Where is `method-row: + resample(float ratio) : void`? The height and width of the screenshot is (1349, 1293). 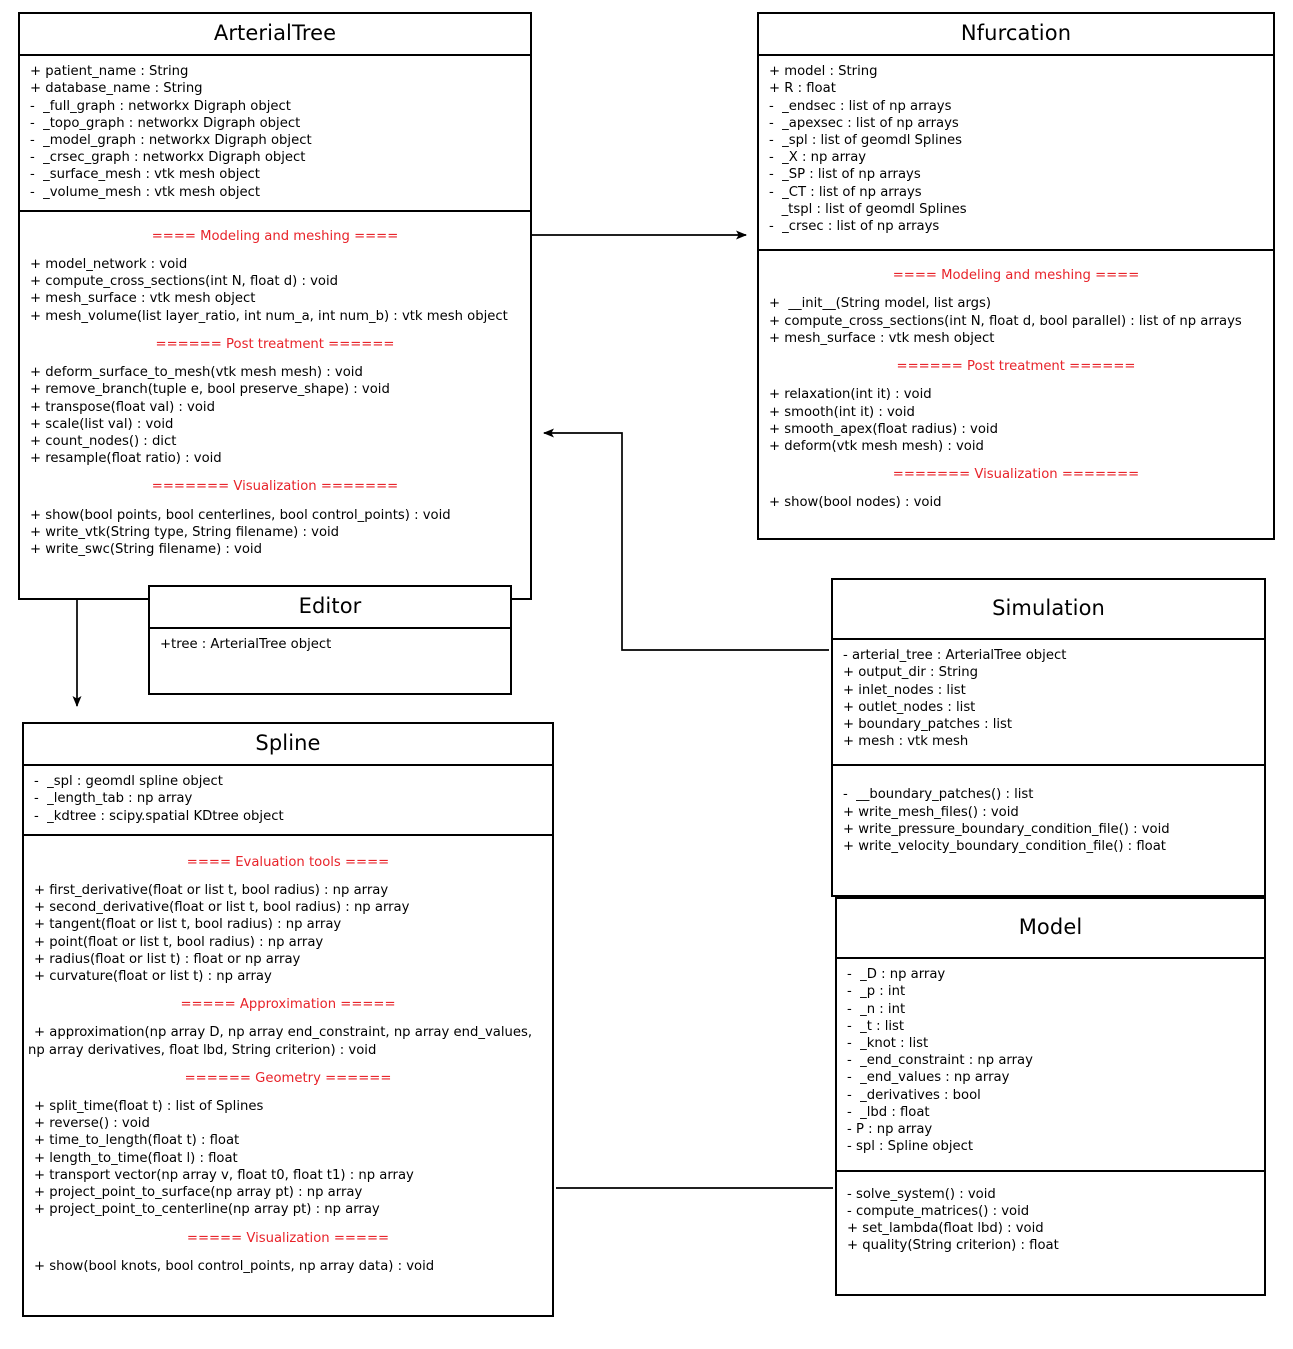 method-row: + resample(float ratio) : void is located at coordinates (126, 459).